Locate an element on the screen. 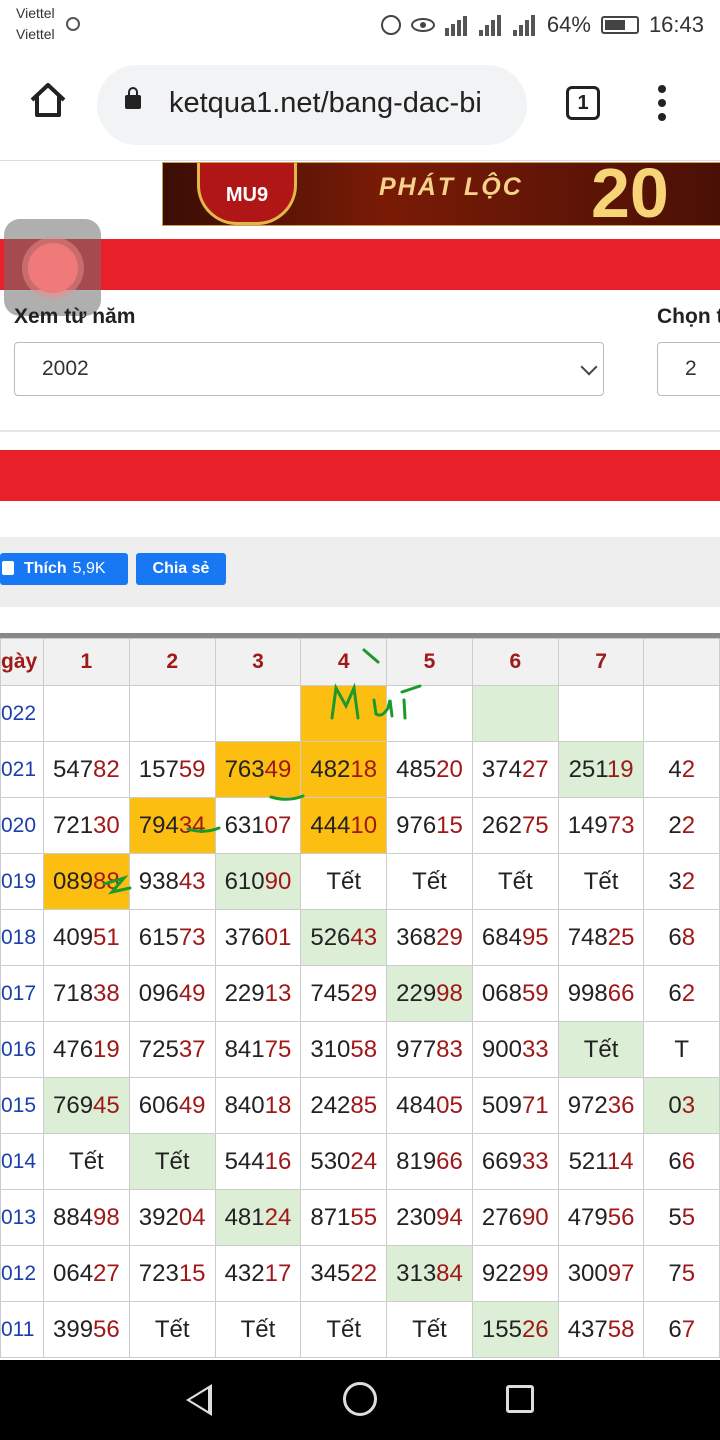  like-label: Thích is located at coordinates (45, 568).